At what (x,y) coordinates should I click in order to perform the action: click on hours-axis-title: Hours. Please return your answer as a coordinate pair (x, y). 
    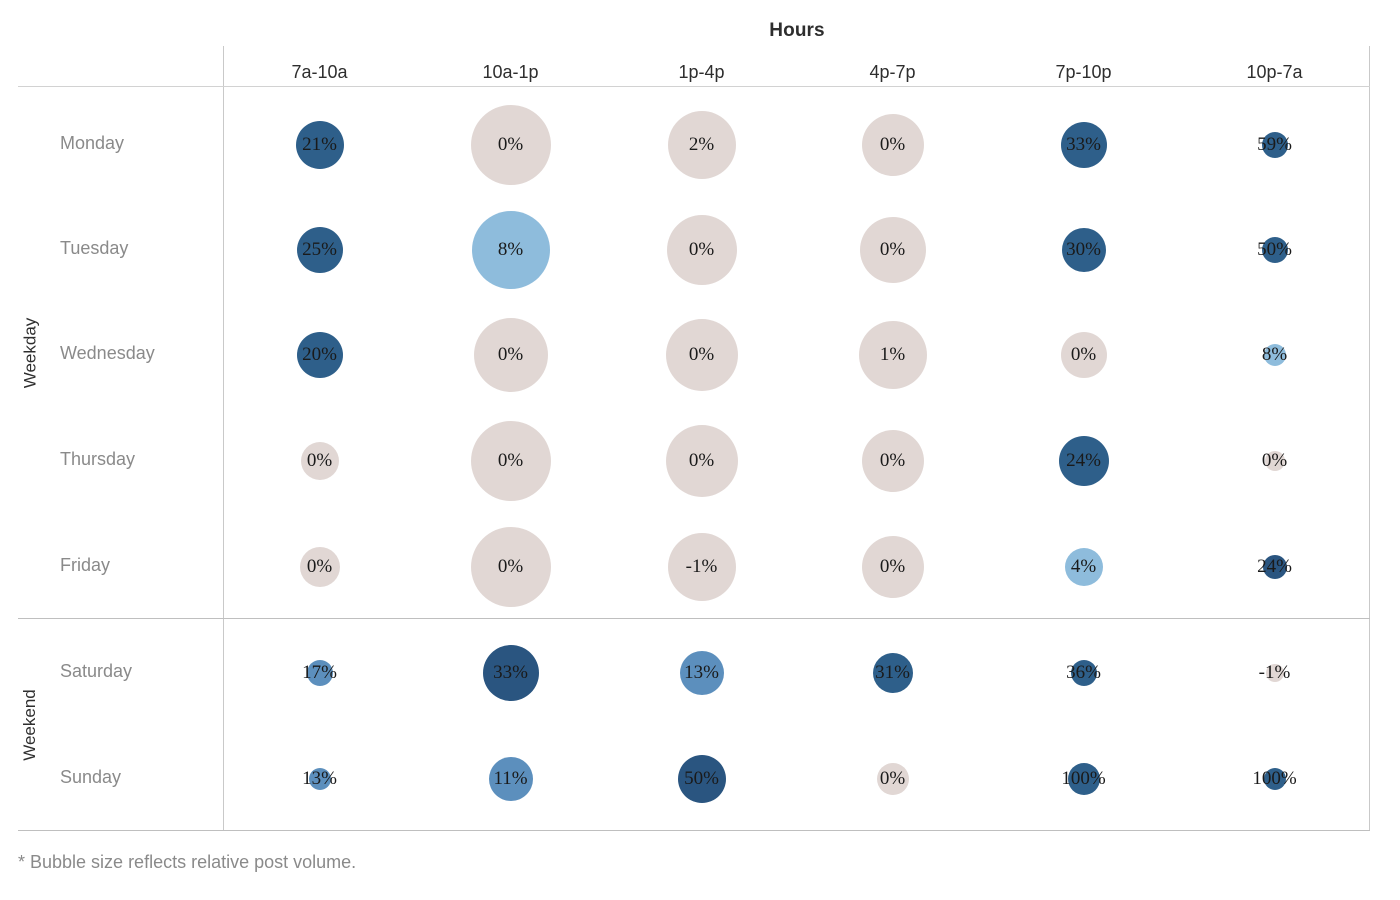
    Looking at the image, I should click on (797, 30).